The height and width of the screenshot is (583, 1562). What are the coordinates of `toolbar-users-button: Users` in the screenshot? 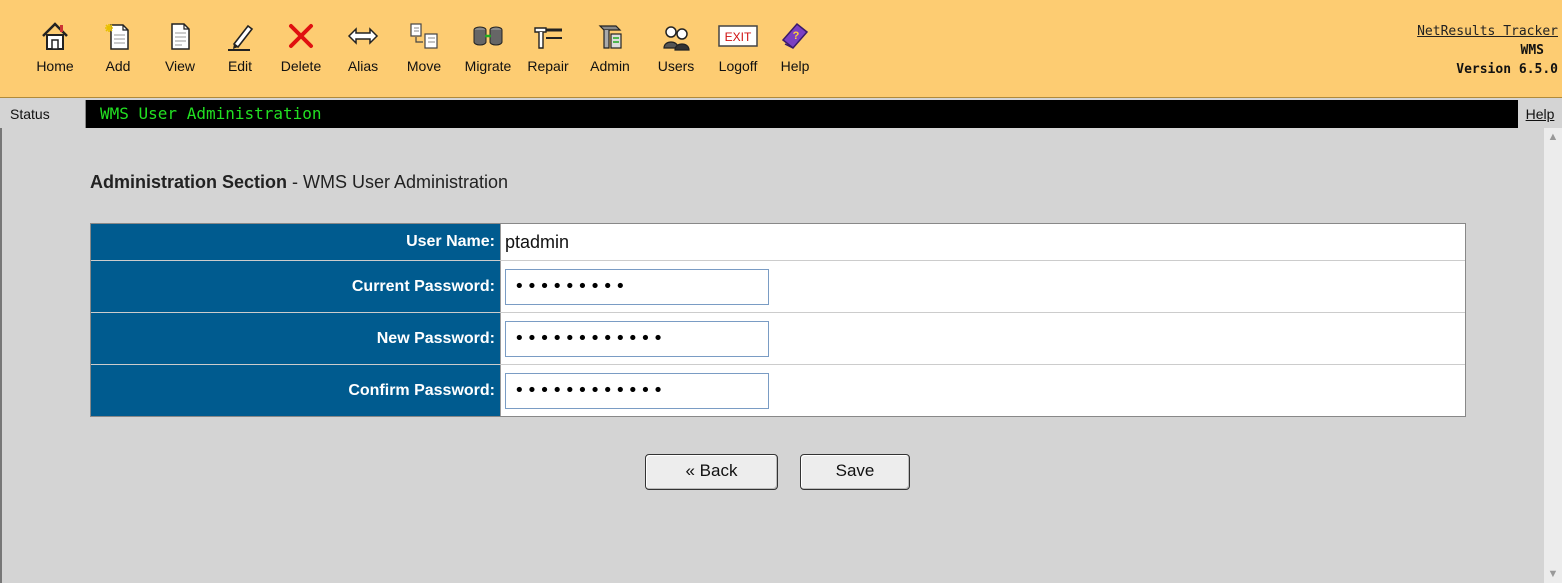 It's located at (676, 56).